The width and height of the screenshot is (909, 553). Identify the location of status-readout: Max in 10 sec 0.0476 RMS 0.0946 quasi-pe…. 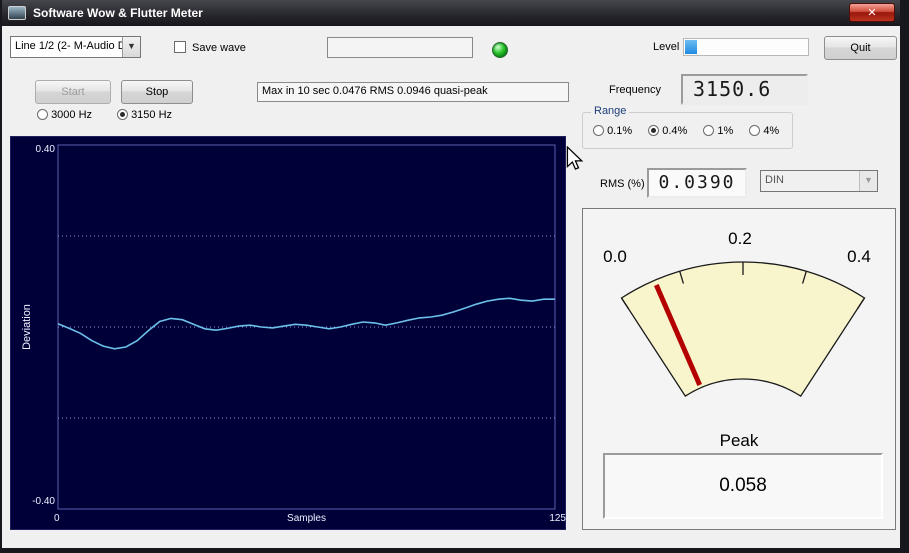
(413, 92).